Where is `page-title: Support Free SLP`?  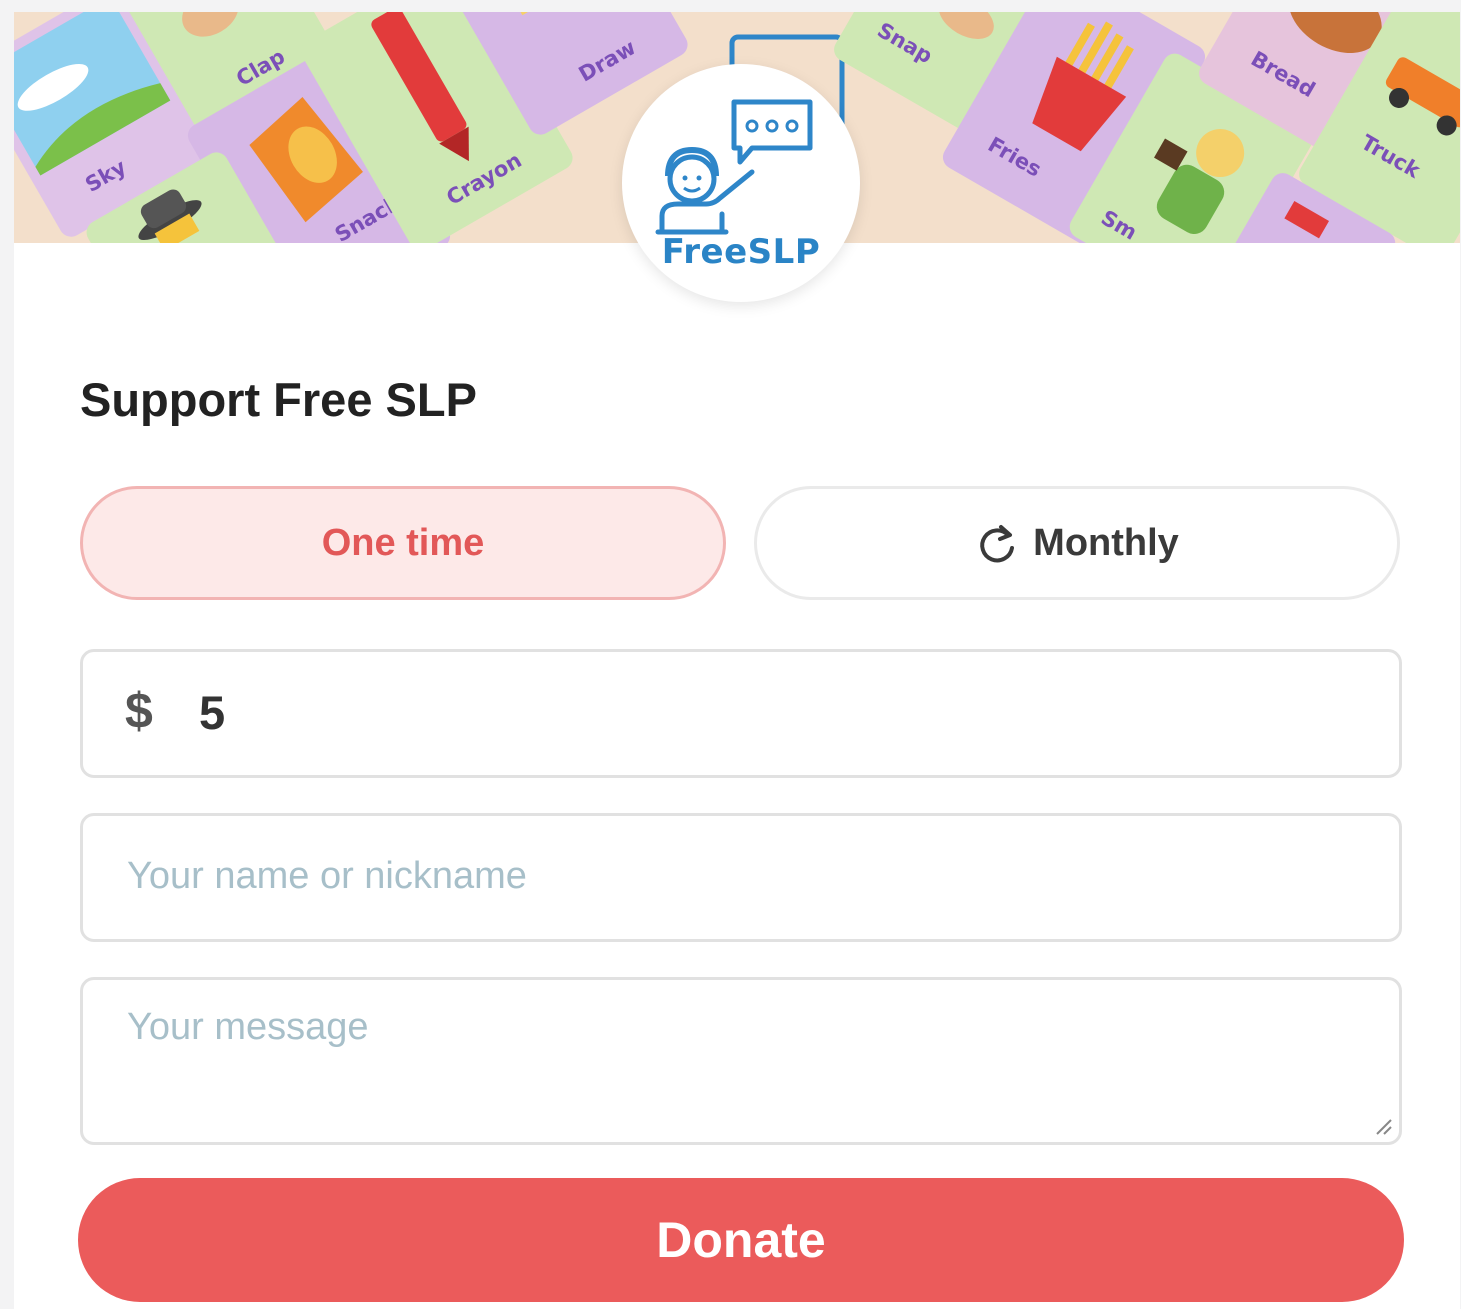
page-title: Support Free SLP is located at coordinates (278, 399).